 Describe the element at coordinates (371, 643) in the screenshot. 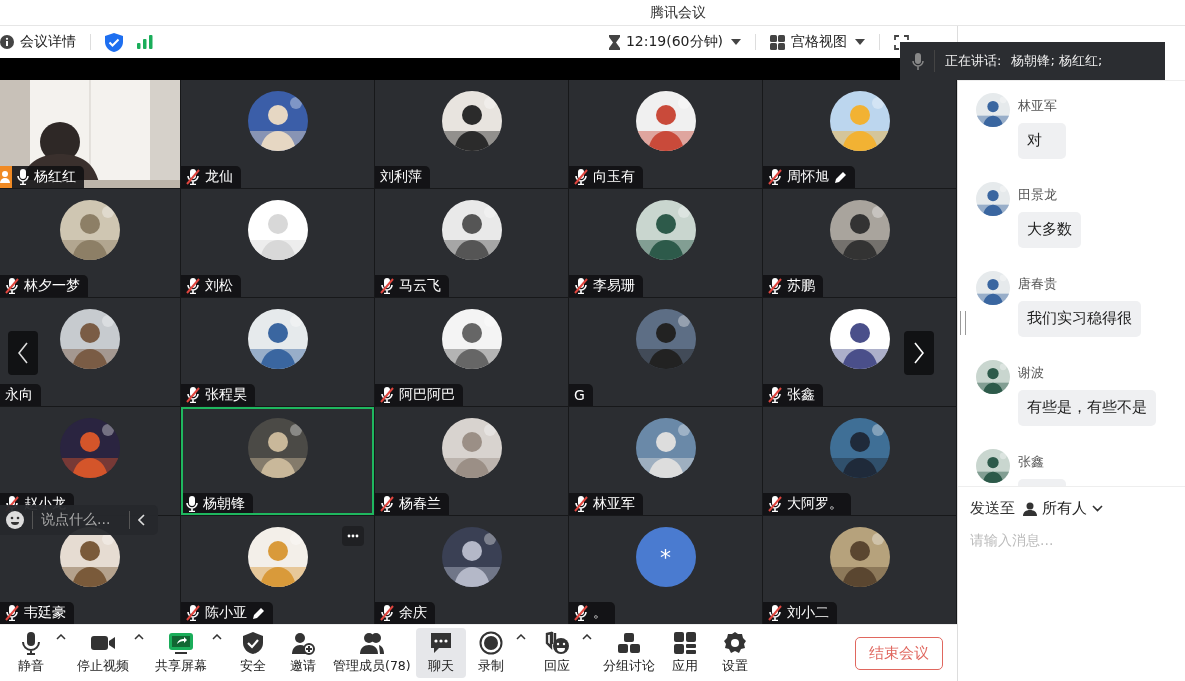

I see `people-icon` at that location.